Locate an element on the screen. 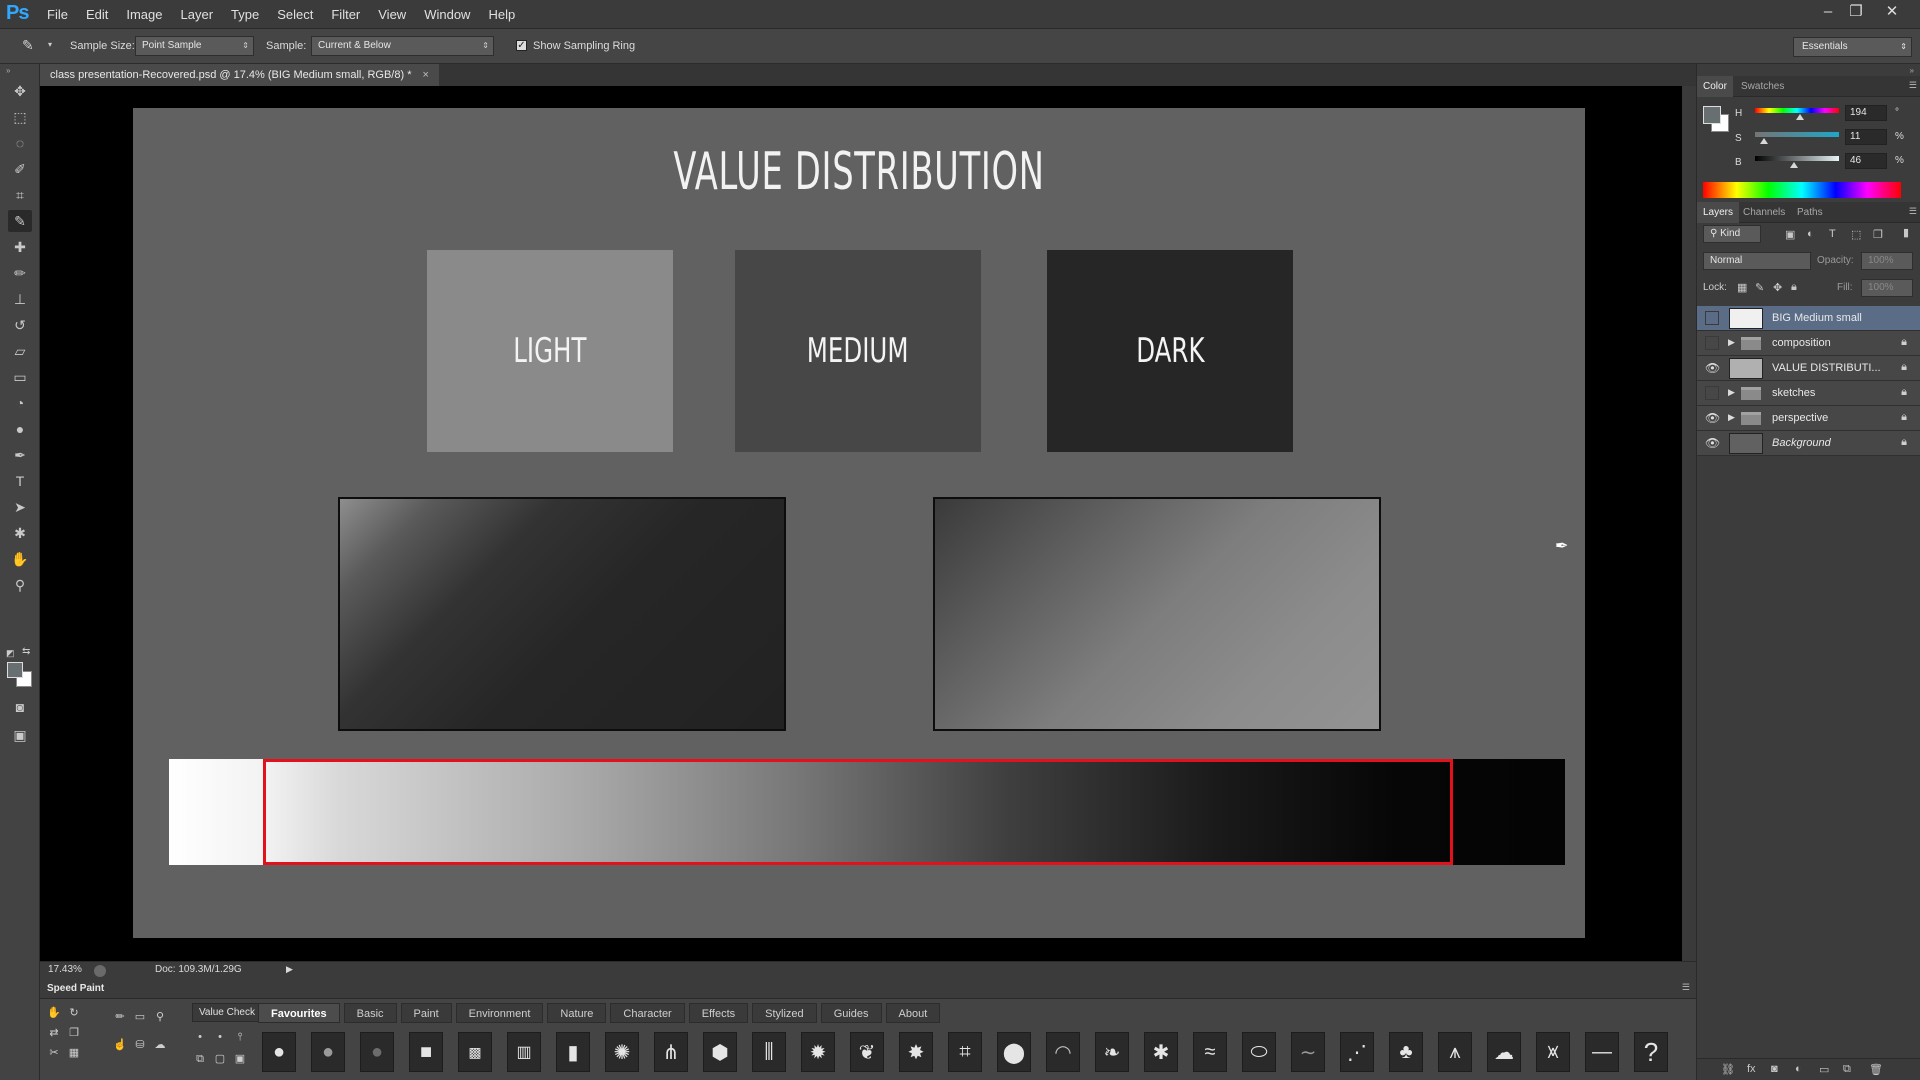 This screenshot has height=1080, width=1920. zoom-tool-icon: ⚲ is located at coordinates (20, 585).